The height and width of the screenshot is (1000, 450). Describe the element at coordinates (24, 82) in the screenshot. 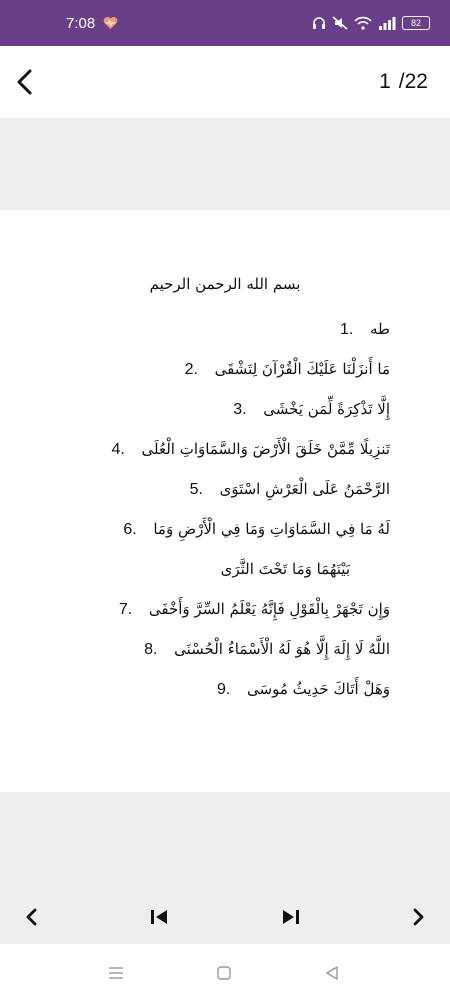

I see `chevron-left-icon` at that location.